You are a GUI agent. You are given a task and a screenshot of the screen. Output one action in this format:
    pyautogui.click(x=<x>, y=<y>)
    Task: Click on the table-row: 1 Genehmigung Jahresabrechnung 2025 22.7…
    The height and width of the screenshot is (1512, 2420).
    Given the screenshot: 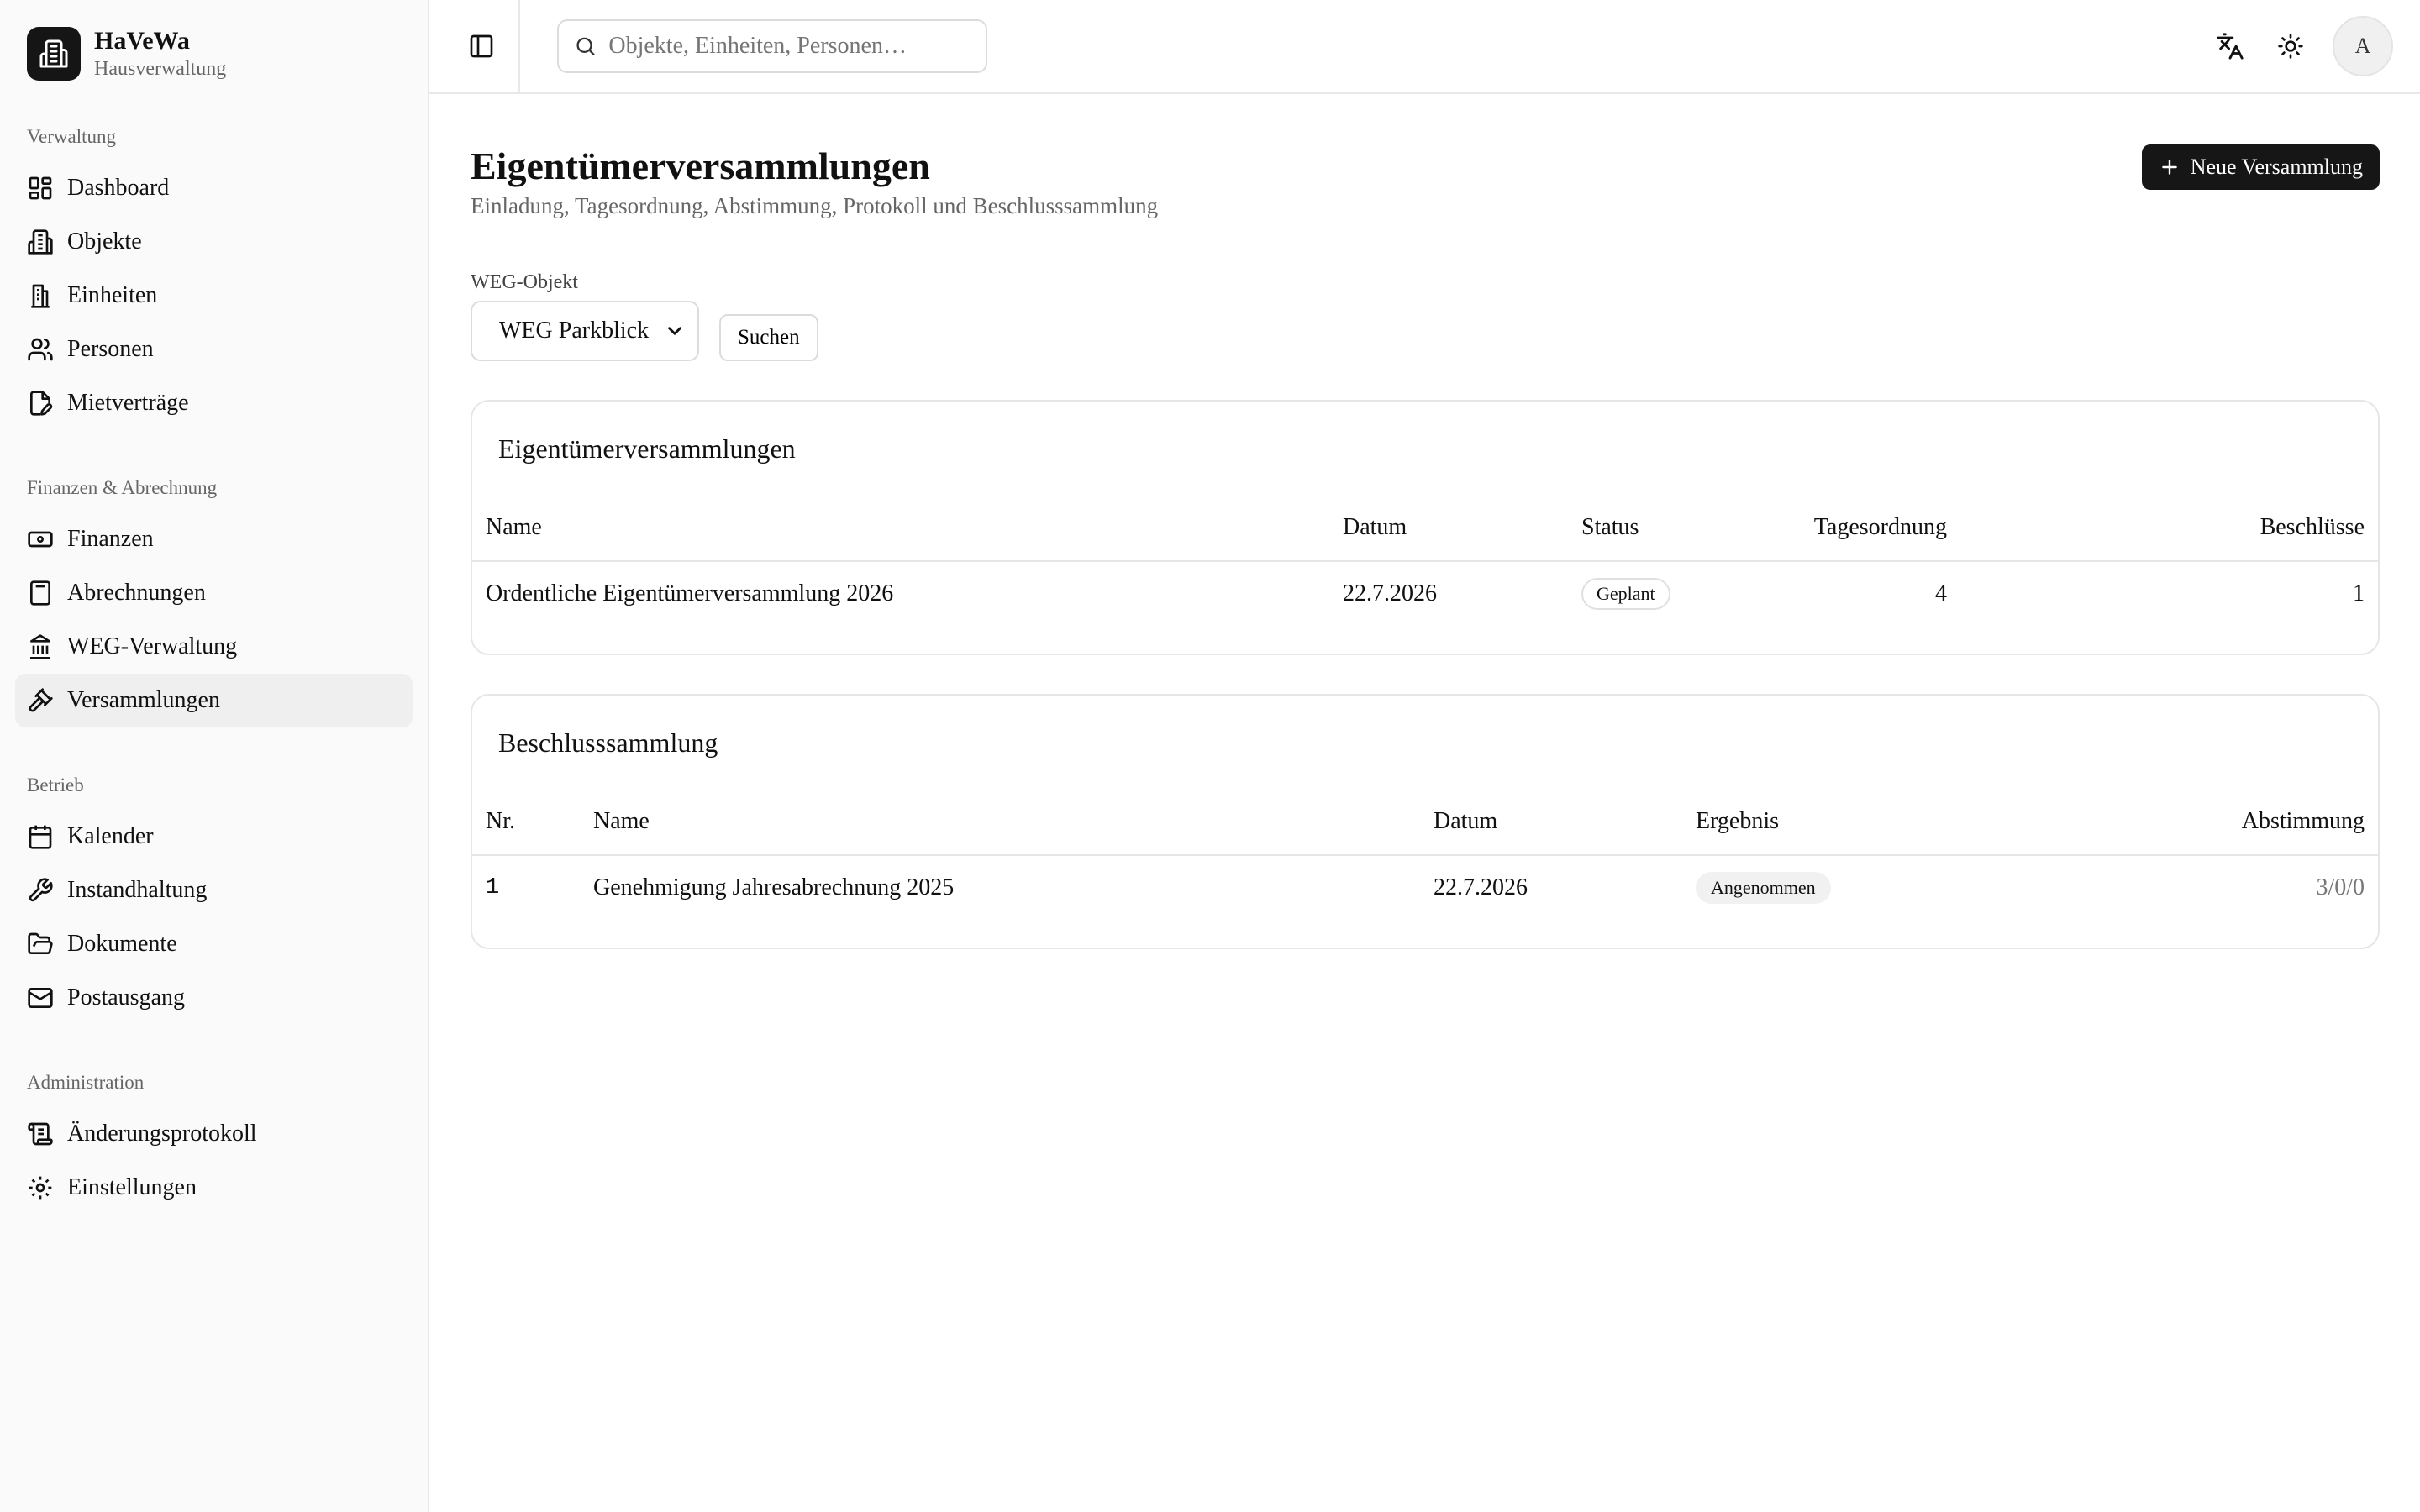 What is the action you would take?
    pyautogui.click(x=1425, y=887)
    